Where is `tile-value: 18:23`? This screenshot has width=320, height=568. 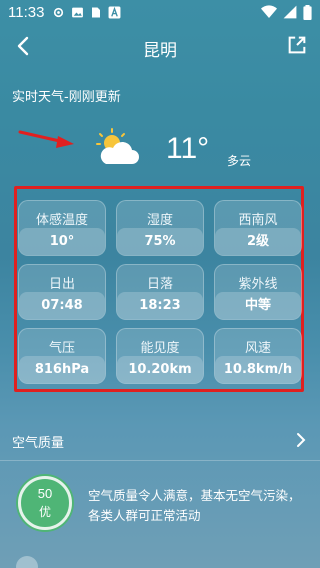 tile-value: 18:23 is located at coordinates (160, 305).